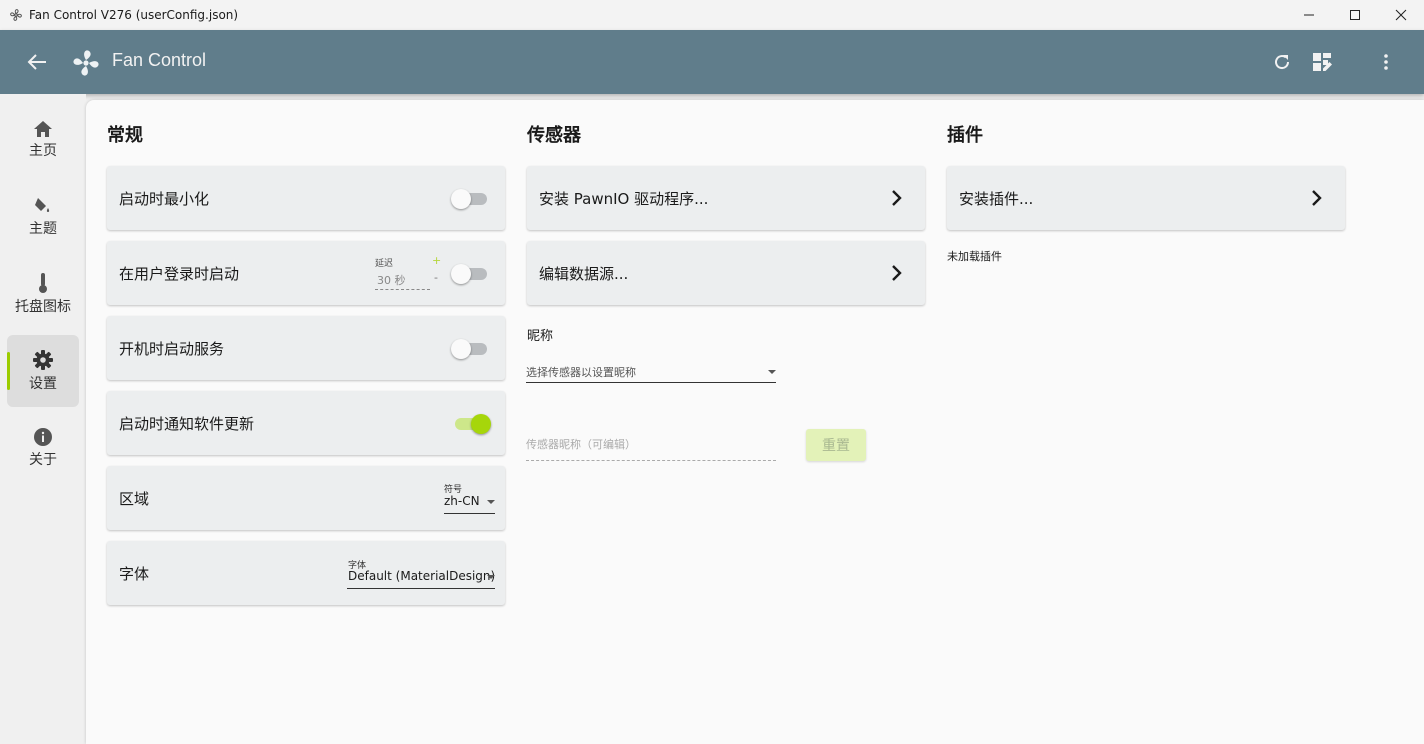 The image size is (1424, 744). I want to click on window-title: Fan Control V276 (userConfig.json), so click(134, 15).